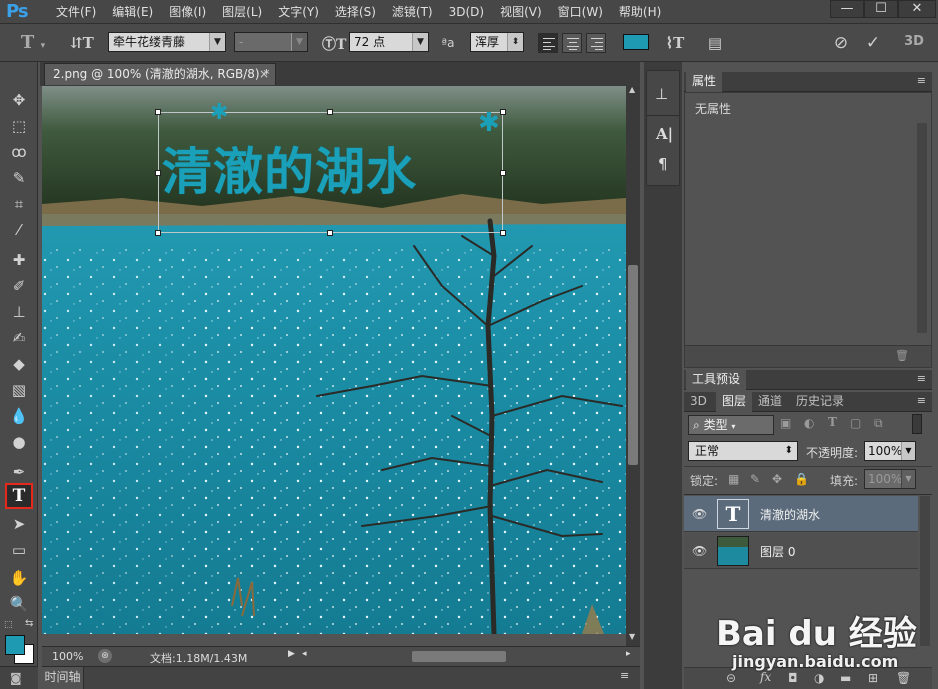 Image resolution: width=938 pixels, height=689 pixels. Describe the element at coordinates (19, 604) in the screenshot. I see `zoom-tool-icon: 🔍` at that location.